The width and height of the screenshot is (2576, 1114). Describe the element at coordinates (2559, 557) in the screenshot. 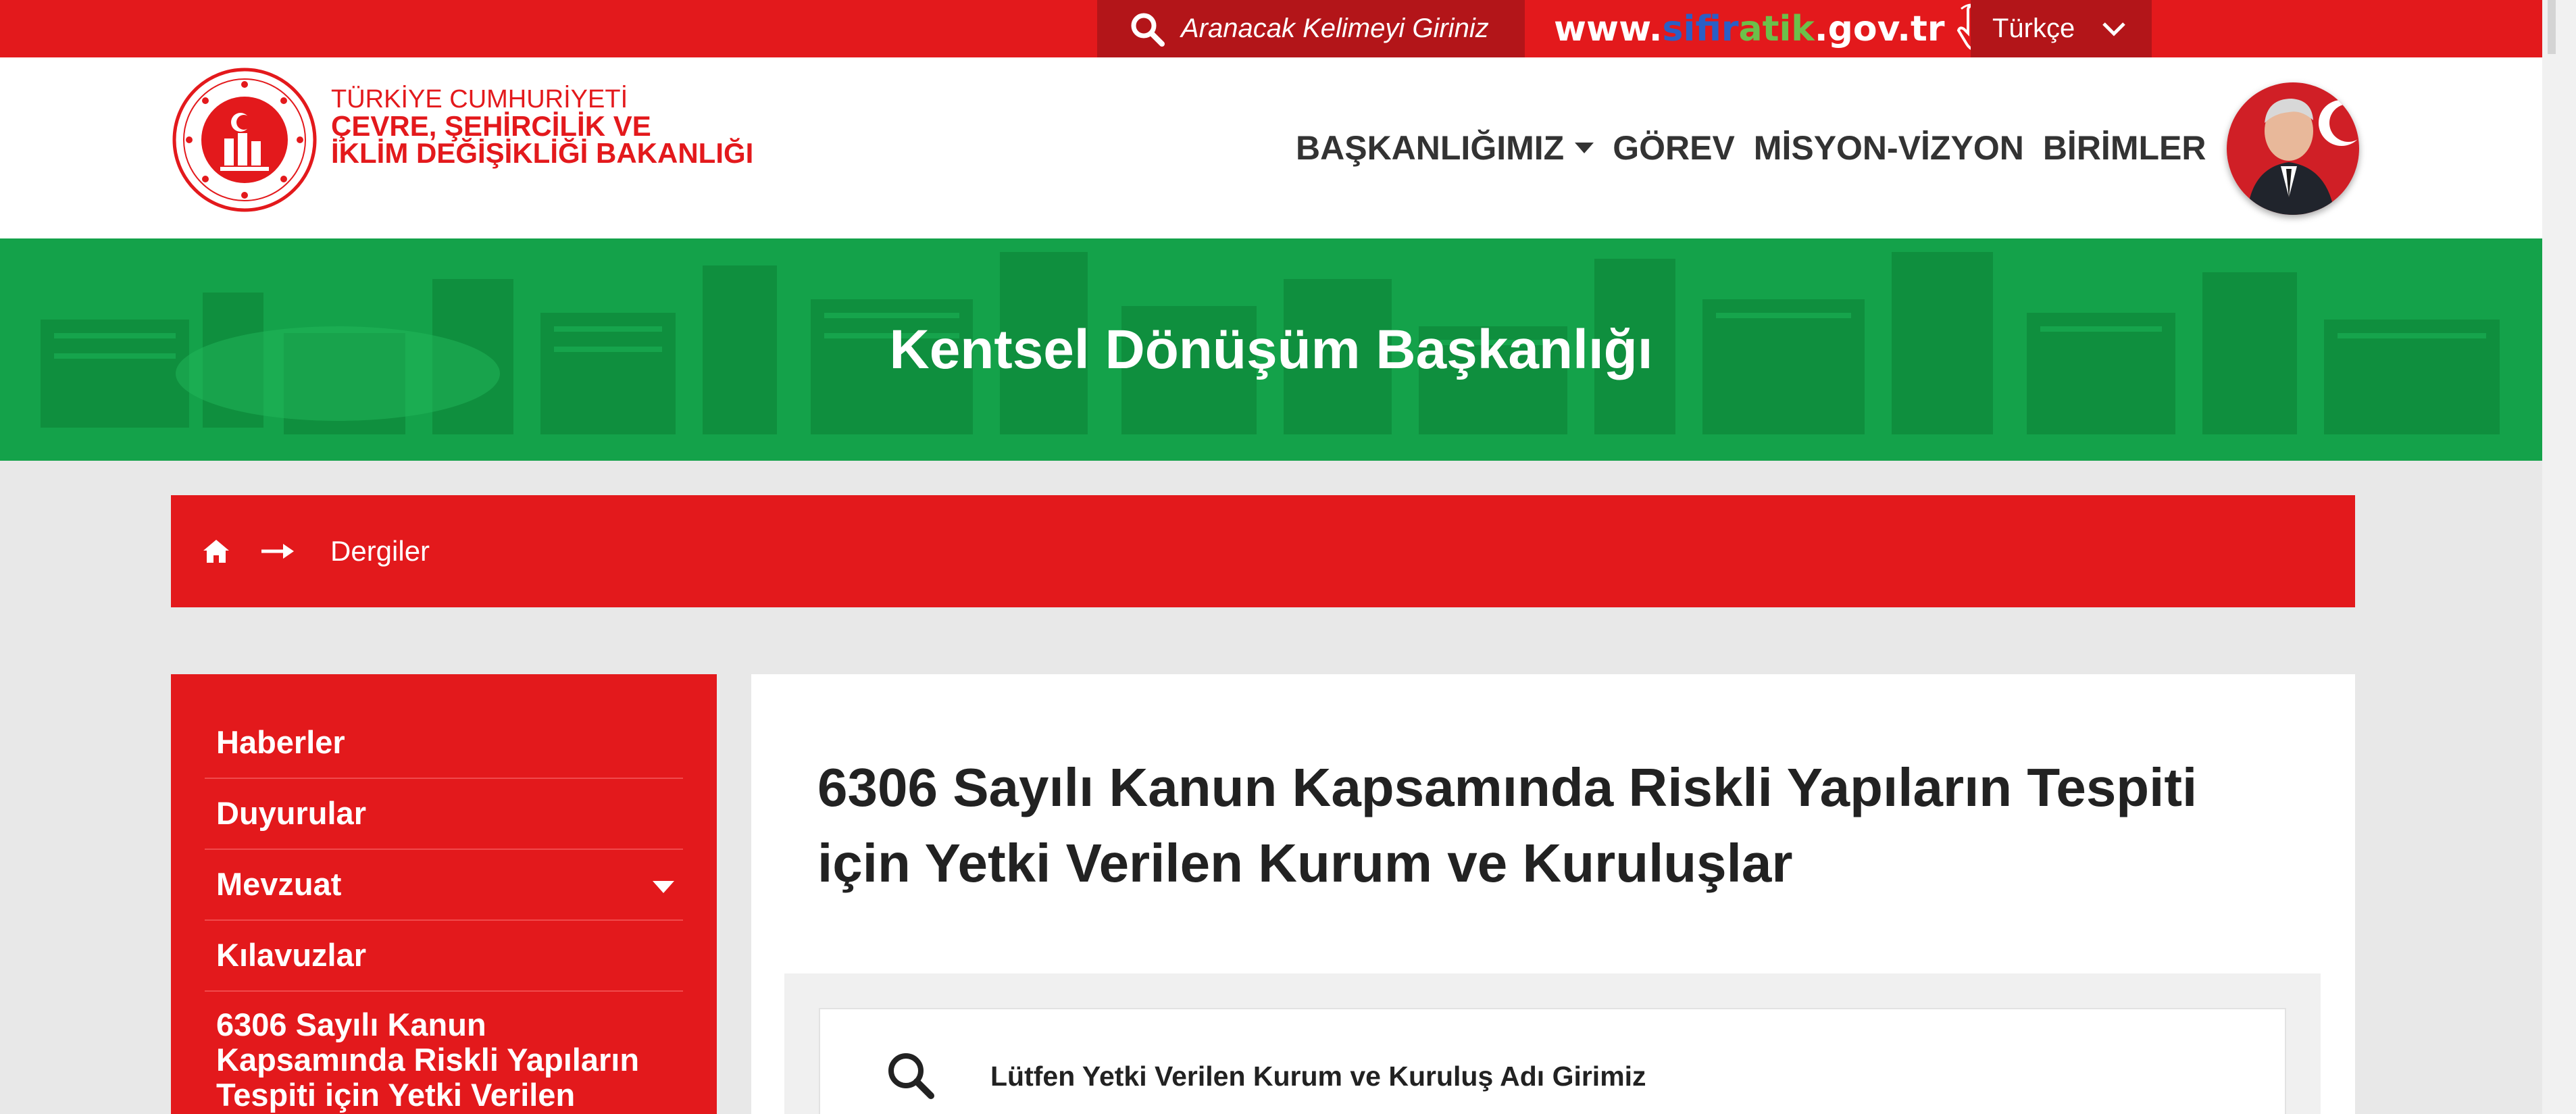

I see `vertical-scrollbar` at that location.